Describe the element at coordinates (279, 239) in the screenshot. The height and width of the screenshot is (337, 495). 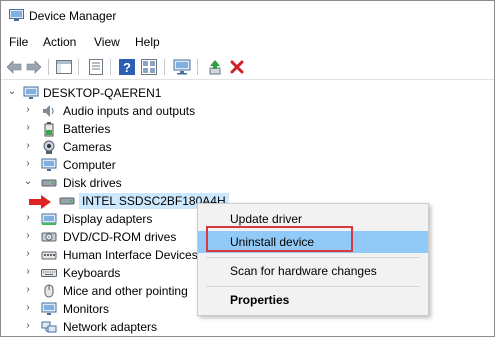
I see `annotation-highlight-box` at that location.